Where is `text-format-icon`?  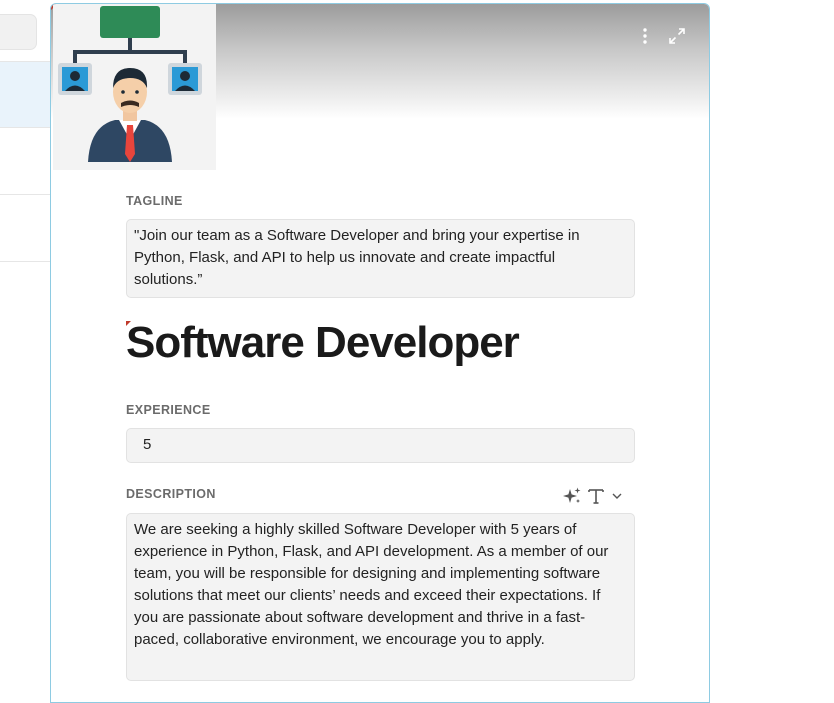 text-format-icon is located at coordinates (596, 496).